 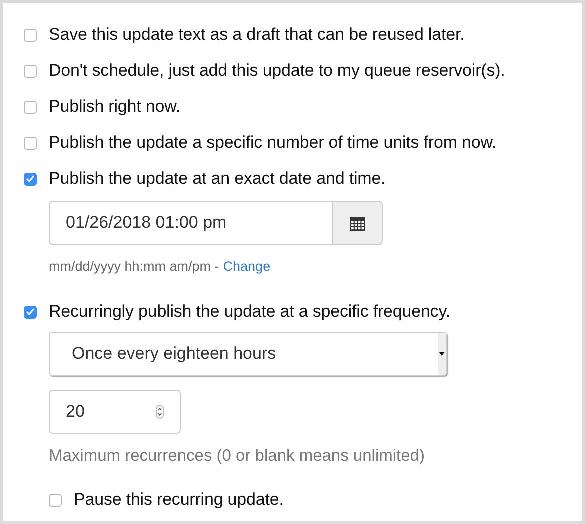 I want to click on frequency-select: Once every eighteen hours, so click(x=248, y=354).